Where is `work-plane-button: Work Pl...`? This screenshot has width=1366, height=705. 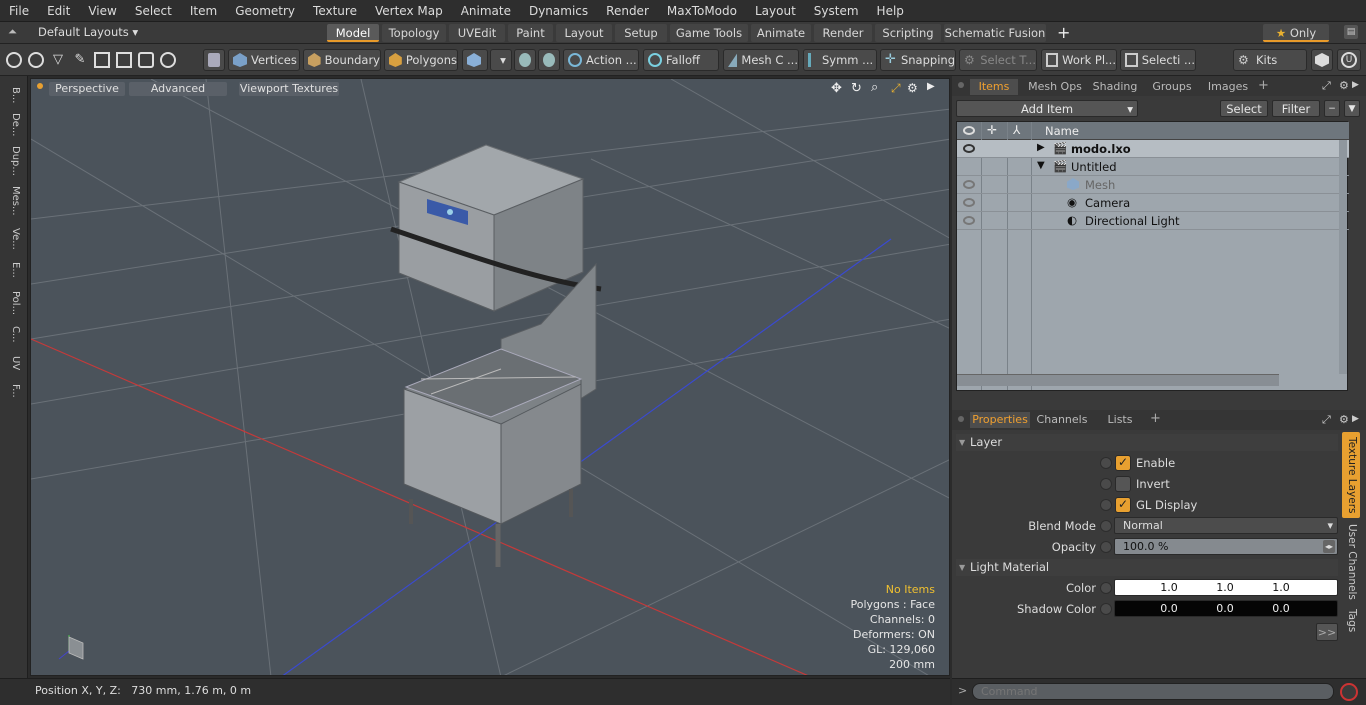
work-plane-button: Work Pl... is located at coordinates (1079, 60).